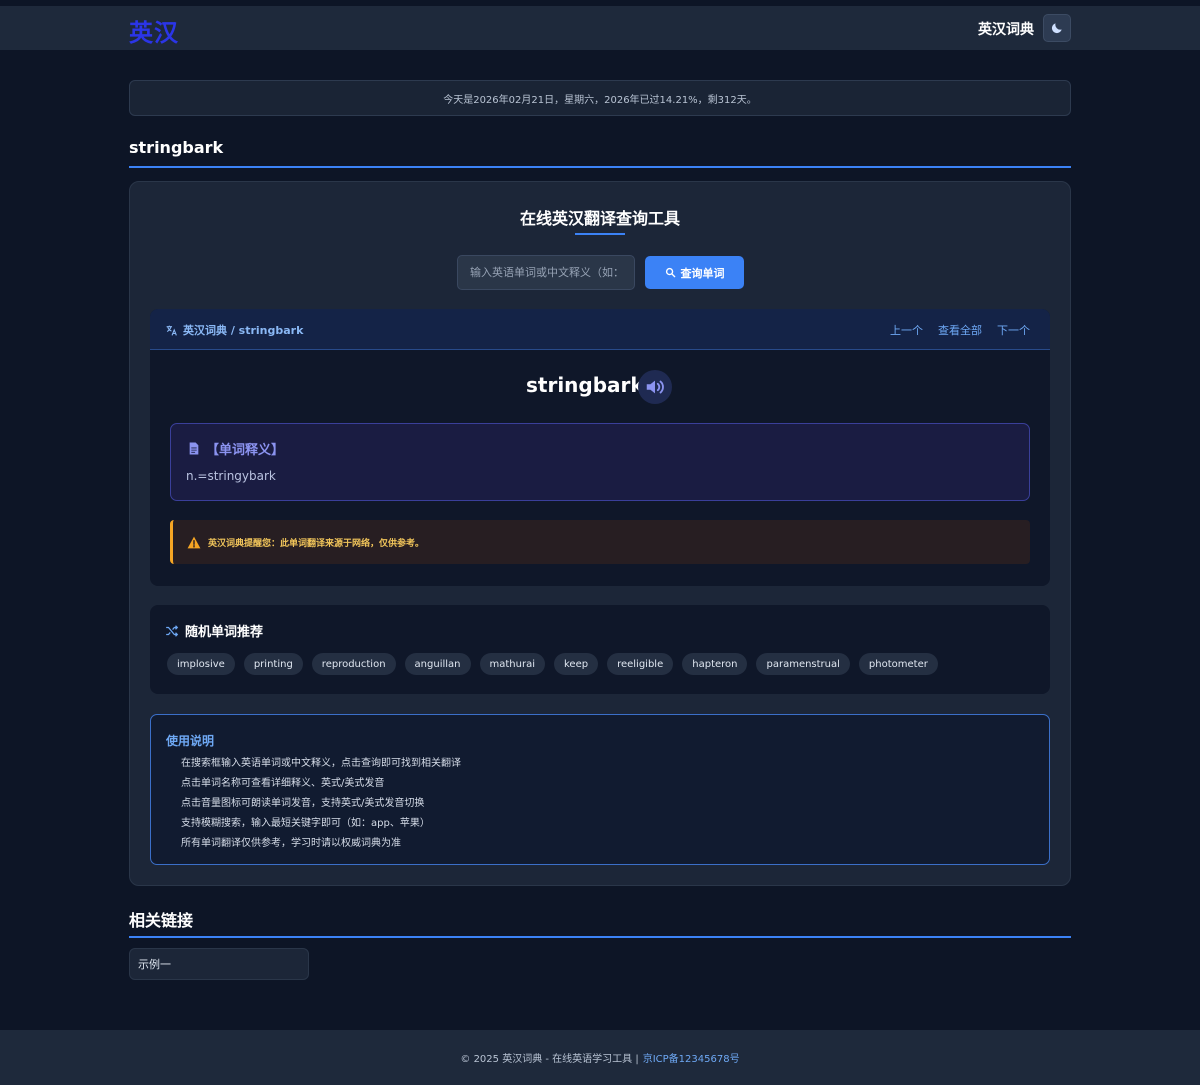  Describe the element at coordinates (154, 30) in the screenshot. I see `site-logo: 英汉` at that location.